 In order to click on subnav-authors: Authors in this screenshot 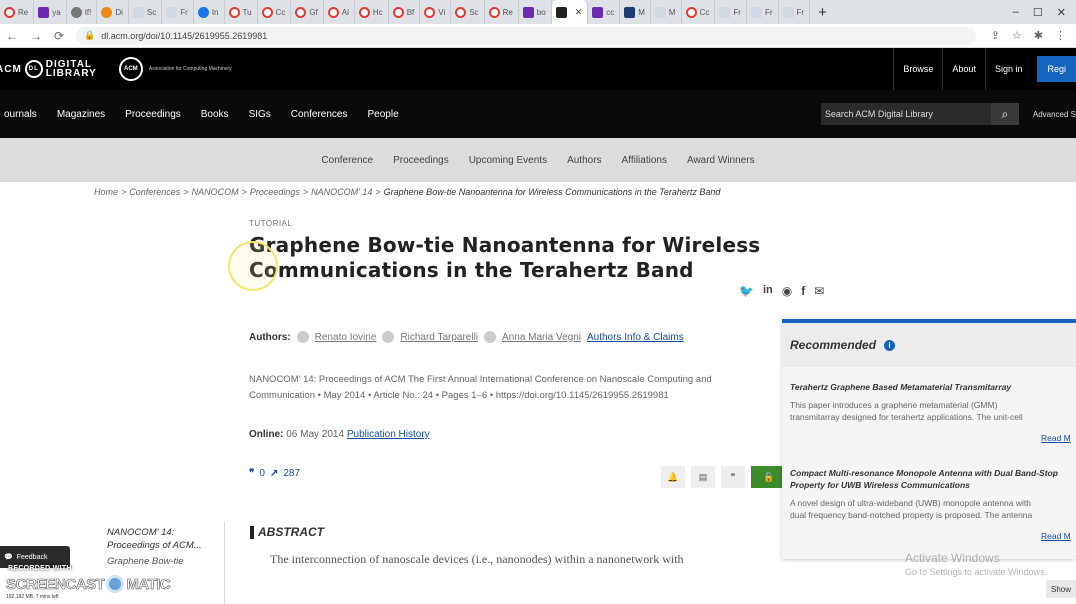, I will do `click(584, 160)`.